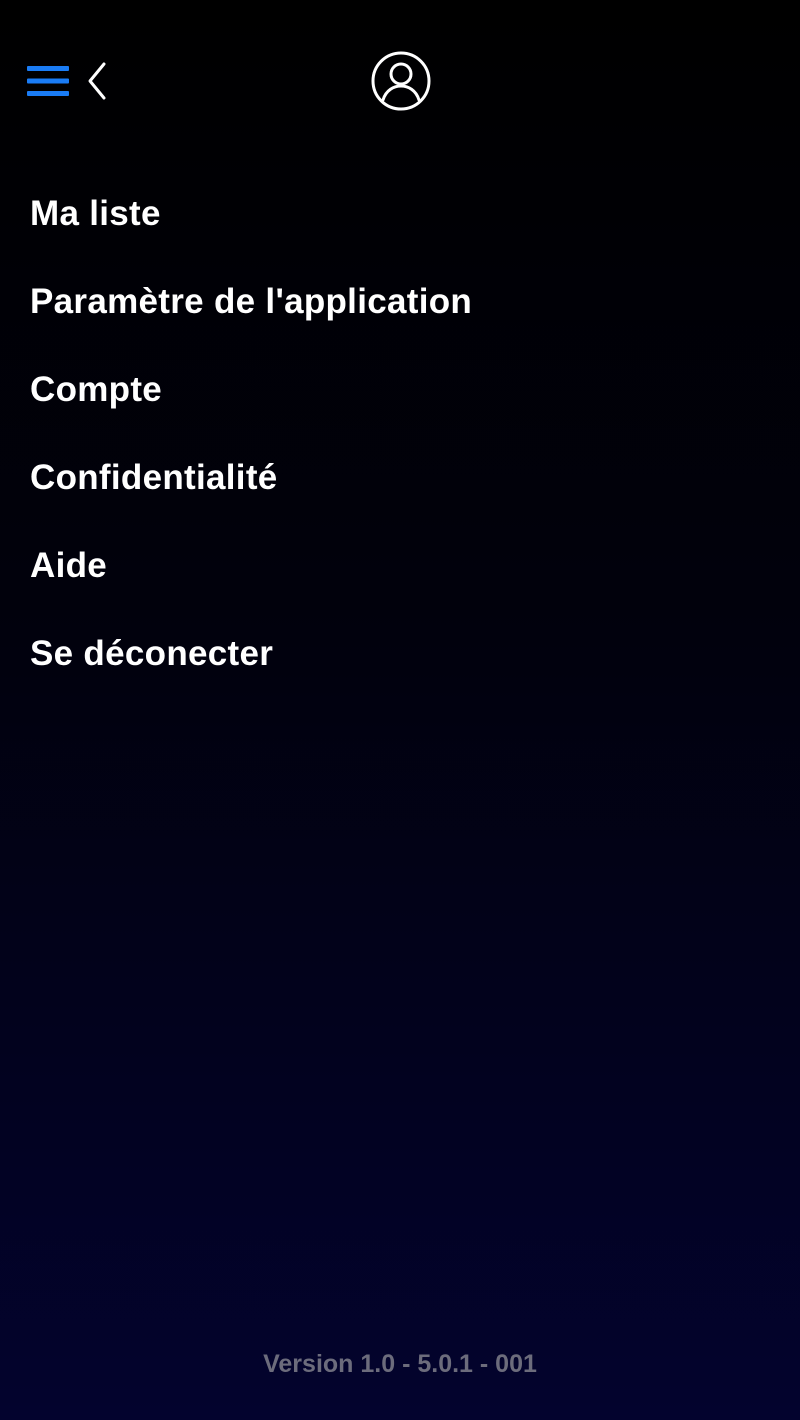 Image resolution: width=800 pixels, height=1420 pixels. Describe the element at coordinates (98, 81) in the screenshot. I see `chevron-left-icon` at that location.